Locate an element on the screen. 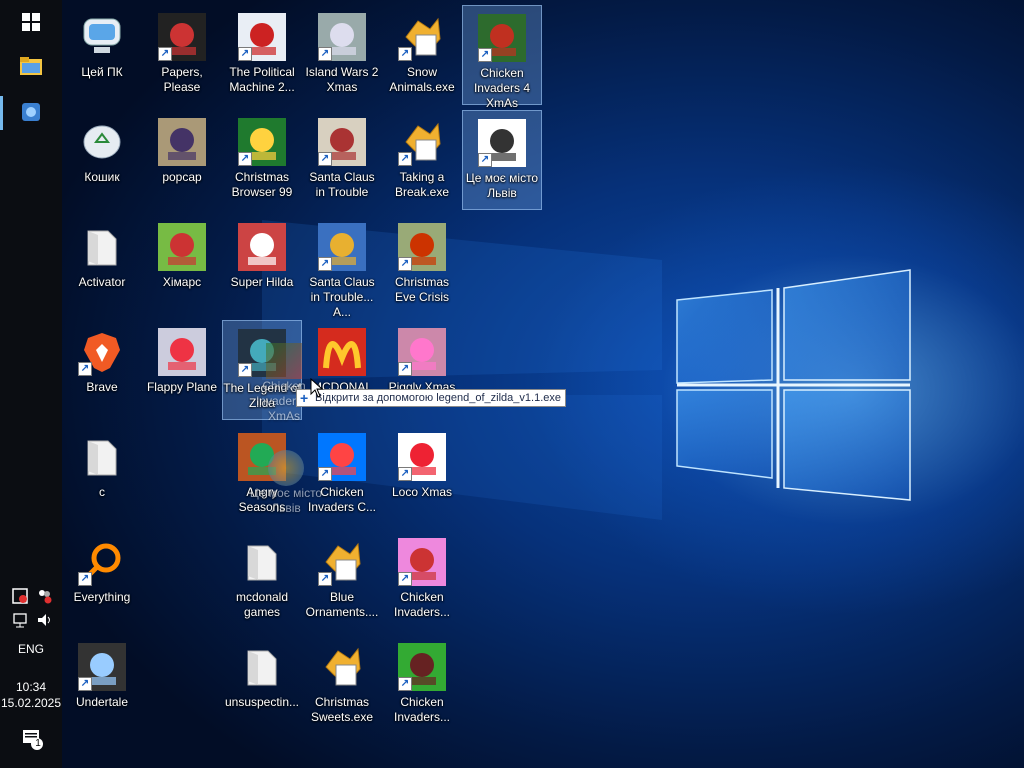 This screenshot has width=1024, height=768. desktop-icon: ↗ Papers, Please is located at coordinates (182, 55).